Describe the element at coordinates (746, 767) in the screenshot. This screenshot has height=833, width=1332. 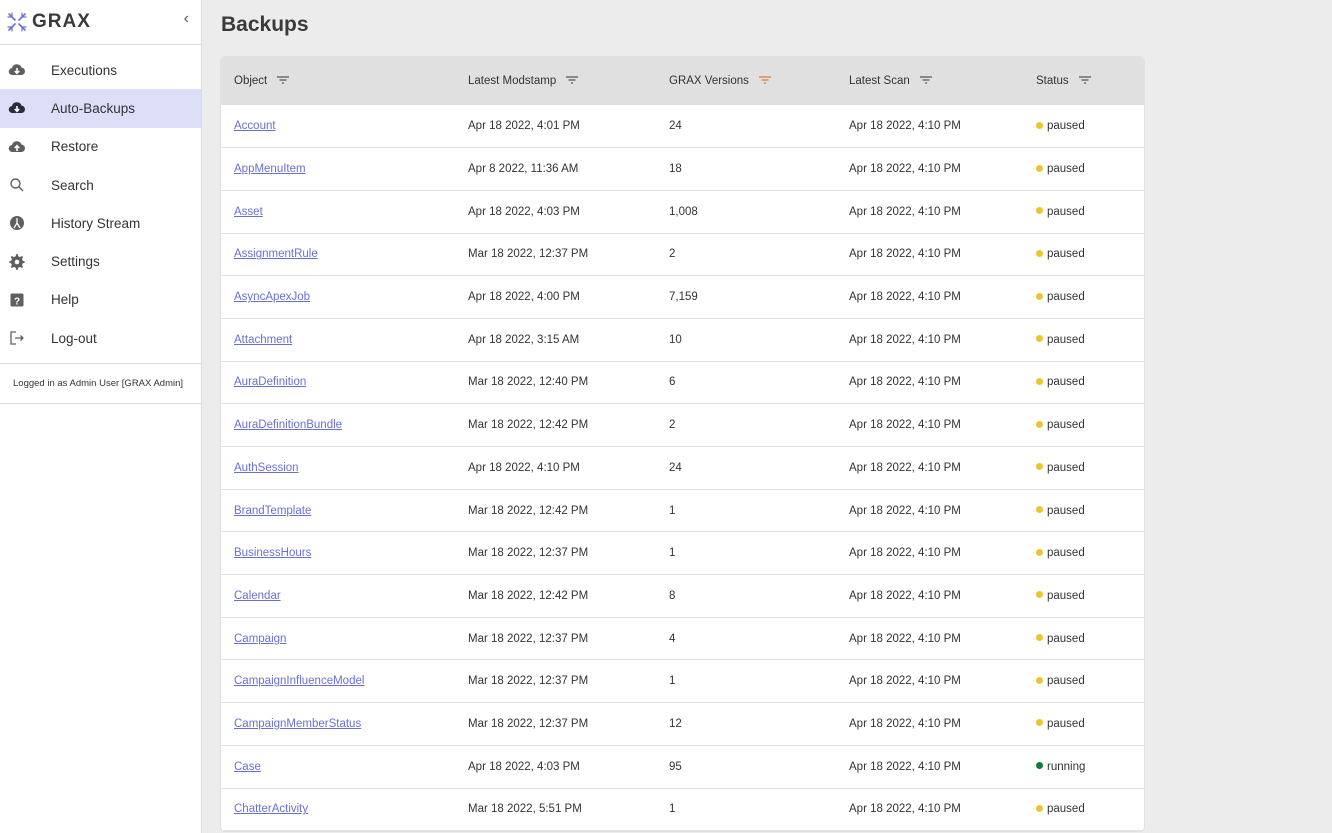
I see `versions-cell: 95` at that location.